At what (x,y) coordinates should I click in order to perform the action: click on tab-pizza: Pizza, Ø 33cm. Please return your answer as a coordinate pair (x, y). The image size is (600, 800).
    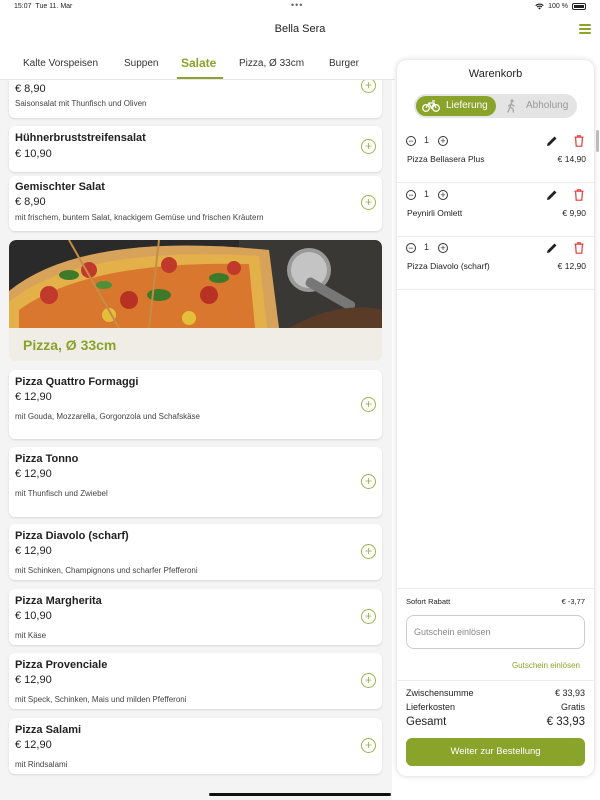
    Looking at the image, I should click on (271, 63).